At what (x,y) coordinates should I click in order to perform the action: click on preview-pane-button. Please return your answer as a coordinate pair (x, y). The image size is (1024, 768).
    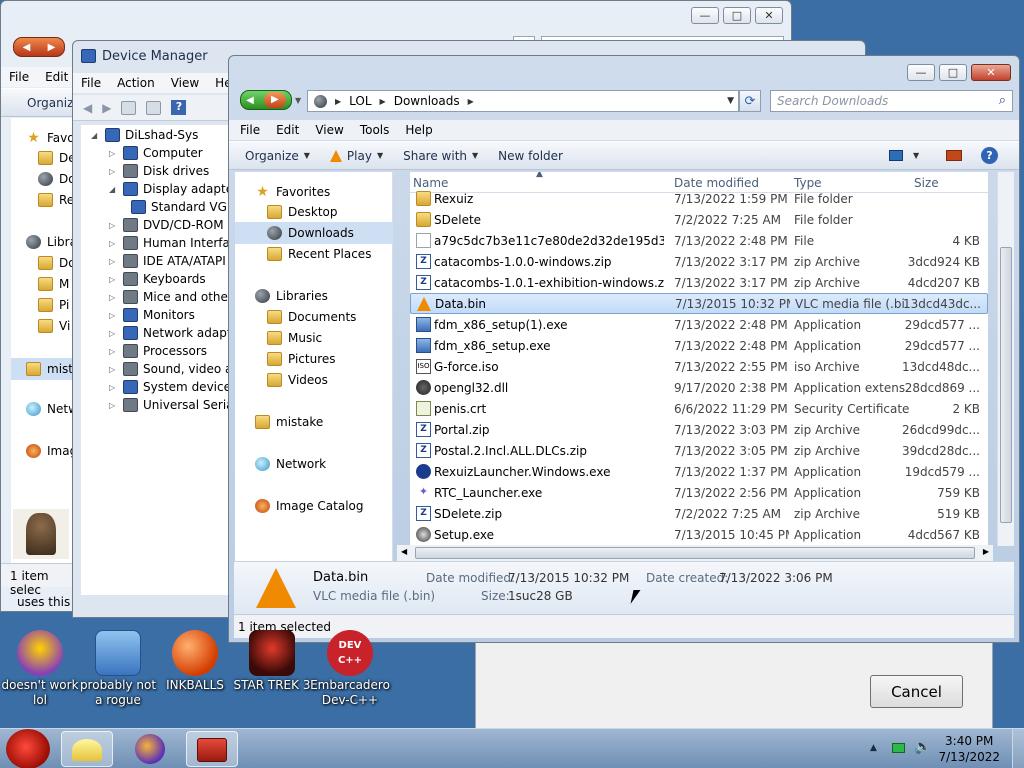
    Looking at the image, I should click on (954, 155).